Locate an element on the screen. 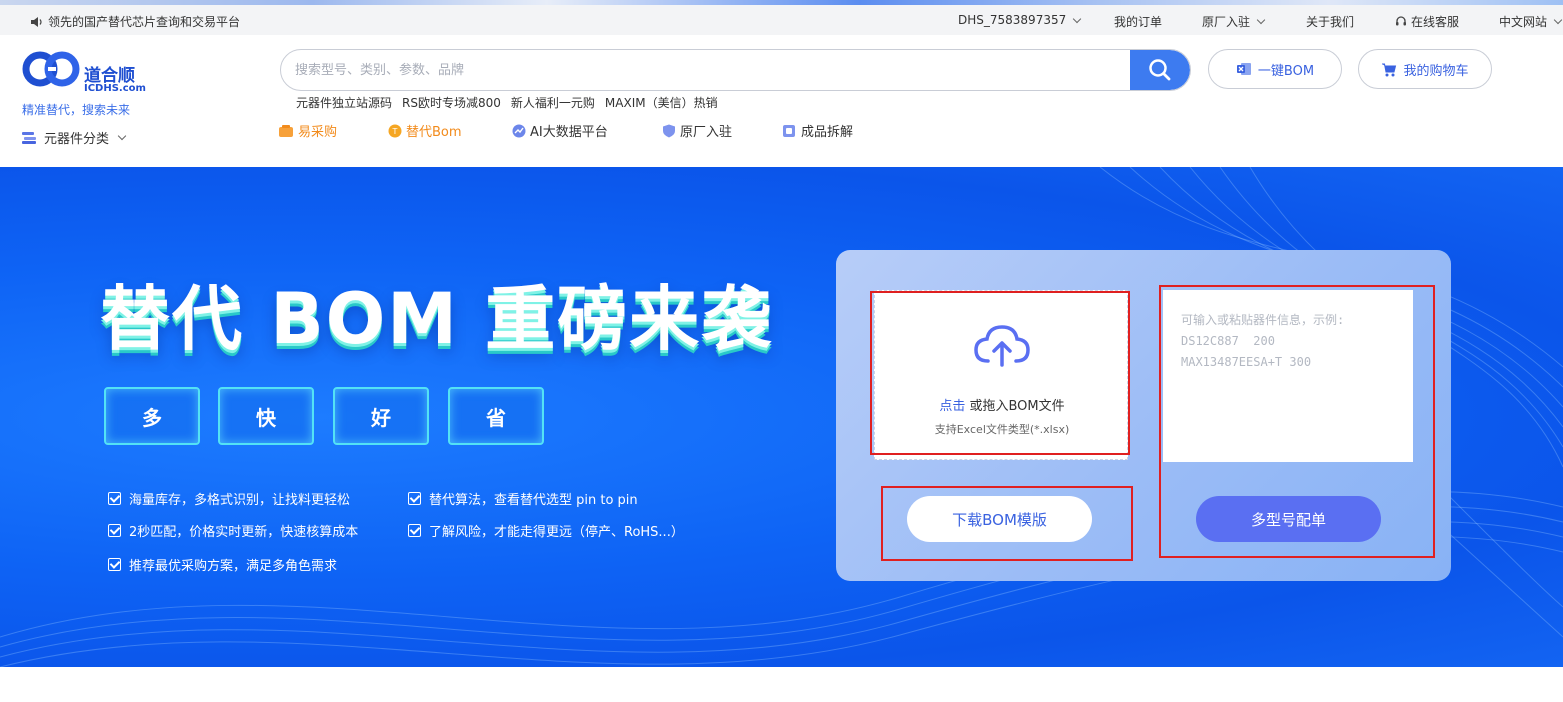  svg-text: T is located at coordinates (395, 131).